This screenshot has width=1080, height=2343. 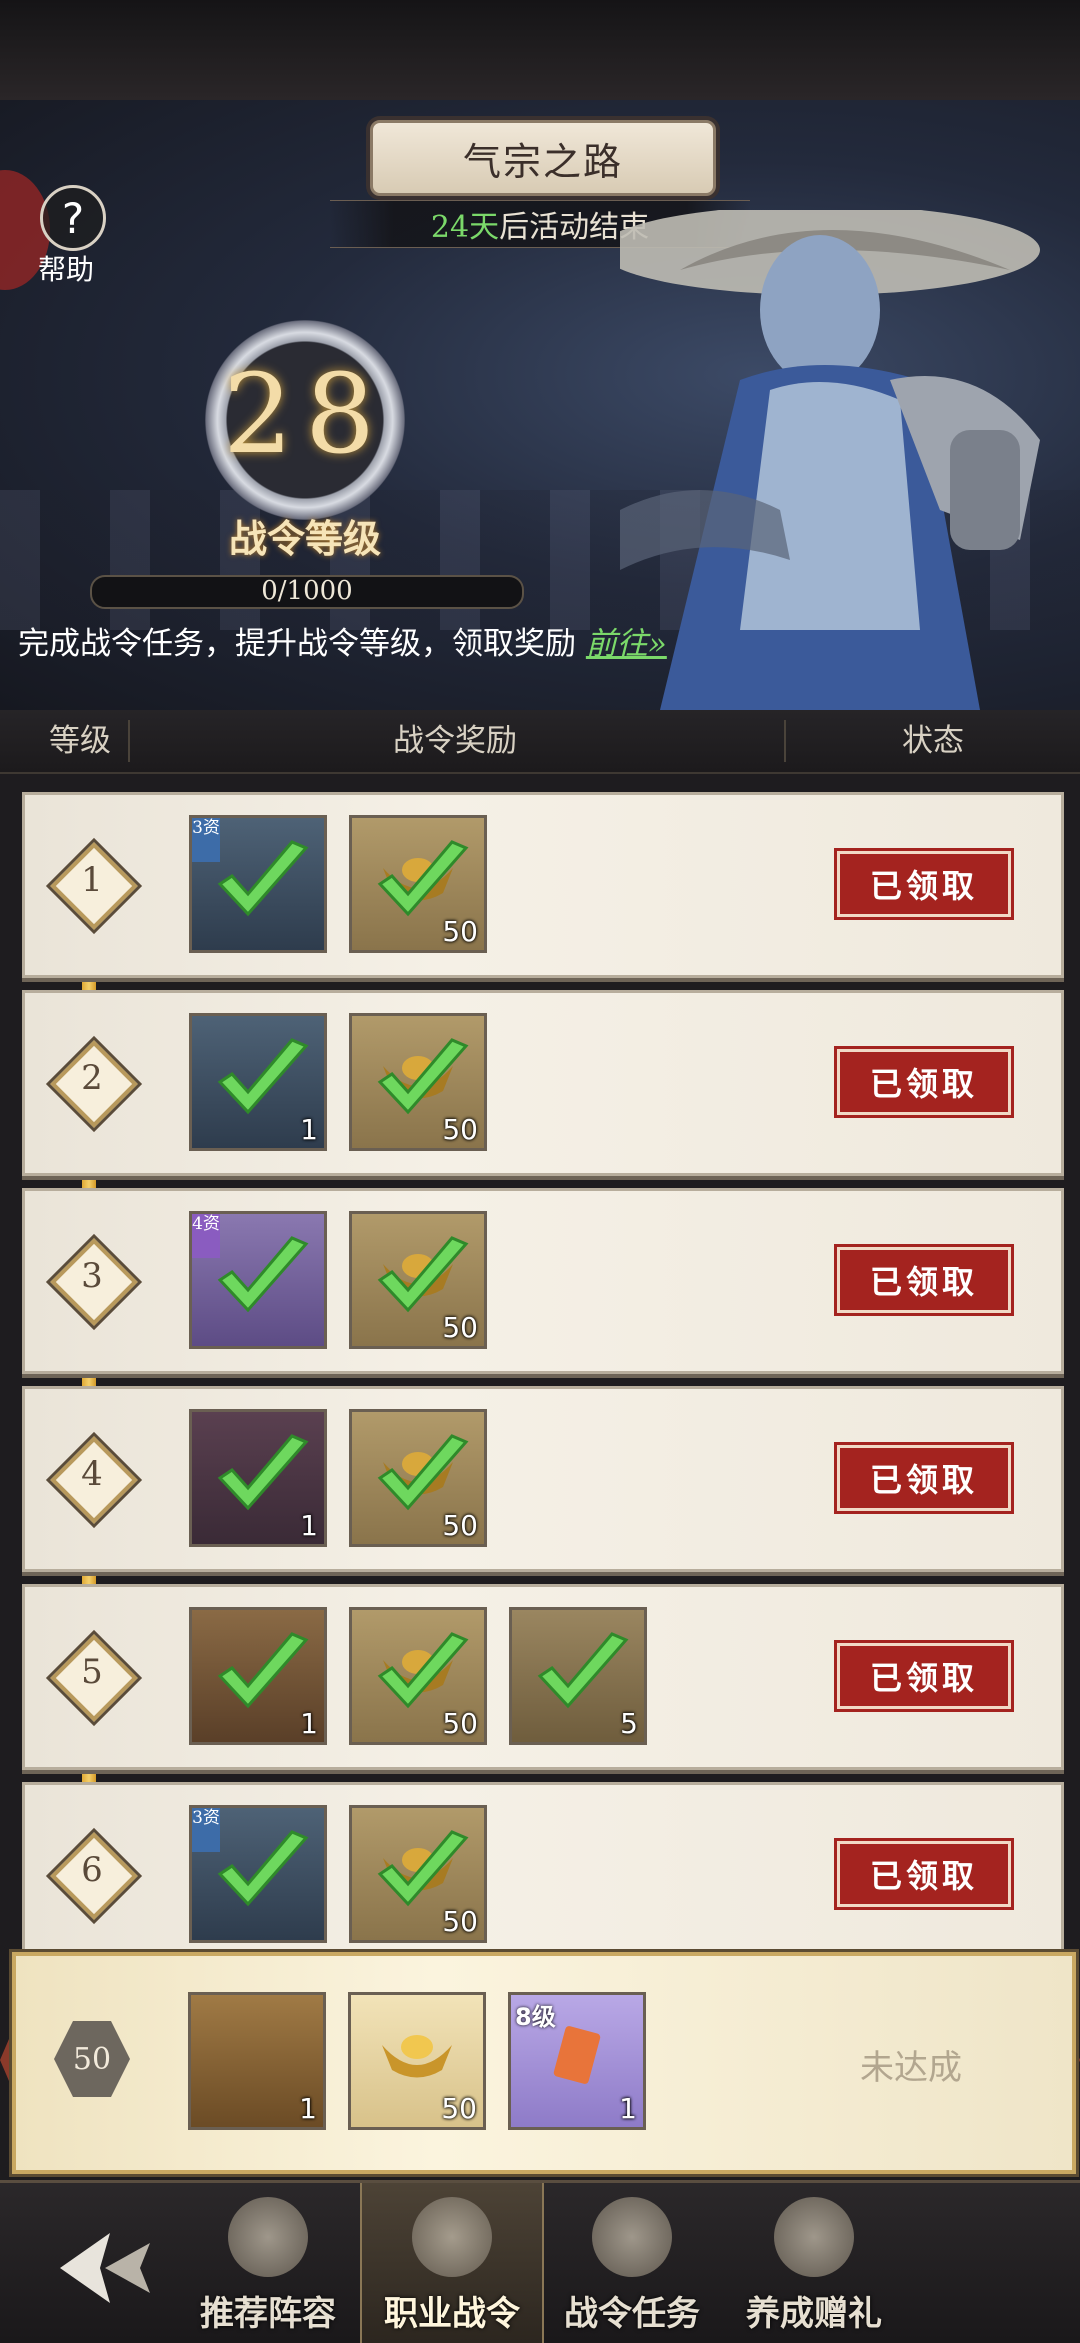 I want to click on top-bar, so click(x=540, y=51).